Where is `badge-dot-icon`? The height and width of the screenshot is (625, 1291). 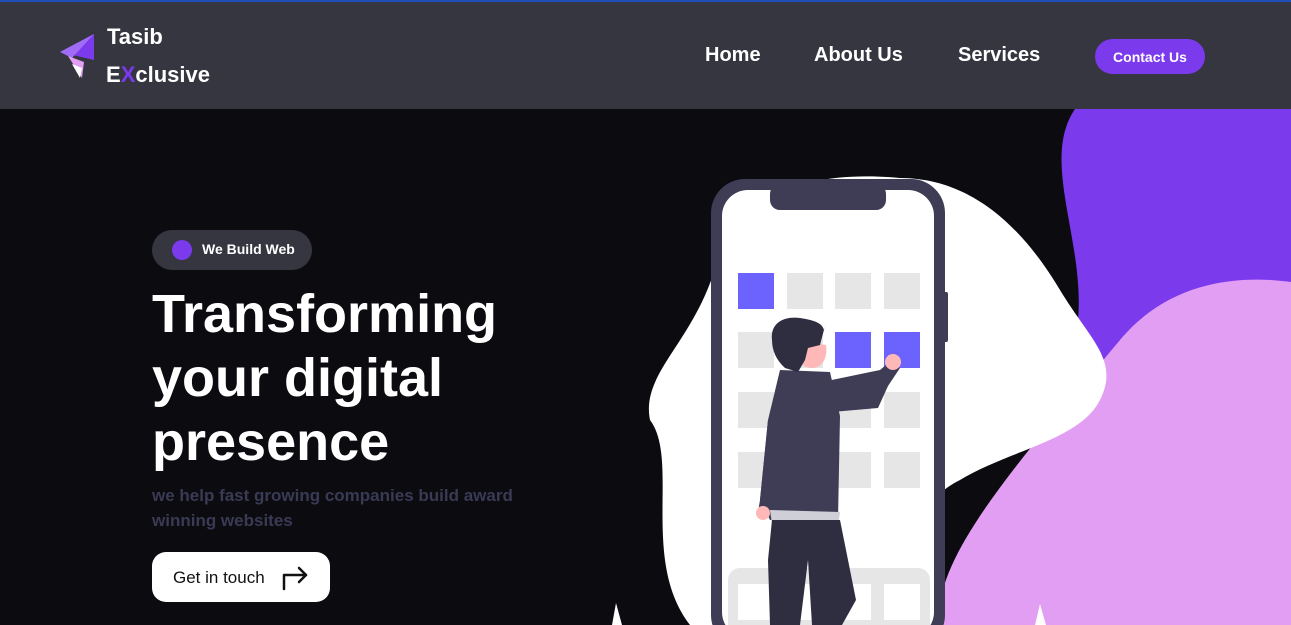 badge-dot-icon is located at coordinates (182, 250).